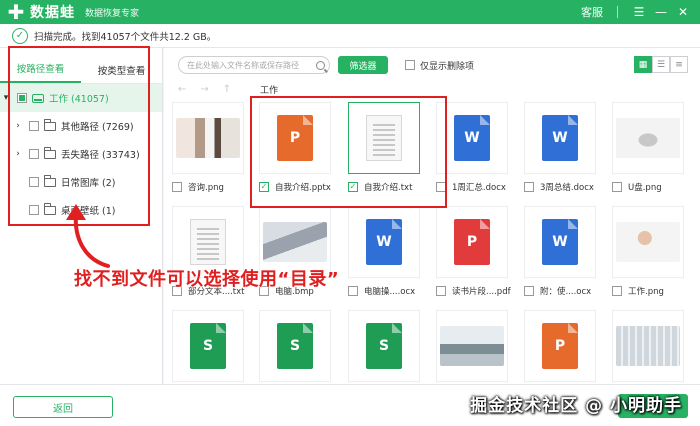  What do you see at coordinates (567, 188) in the screenshot?
I see `file-name: 3周总结.docx` at bounding box center [567, 188].